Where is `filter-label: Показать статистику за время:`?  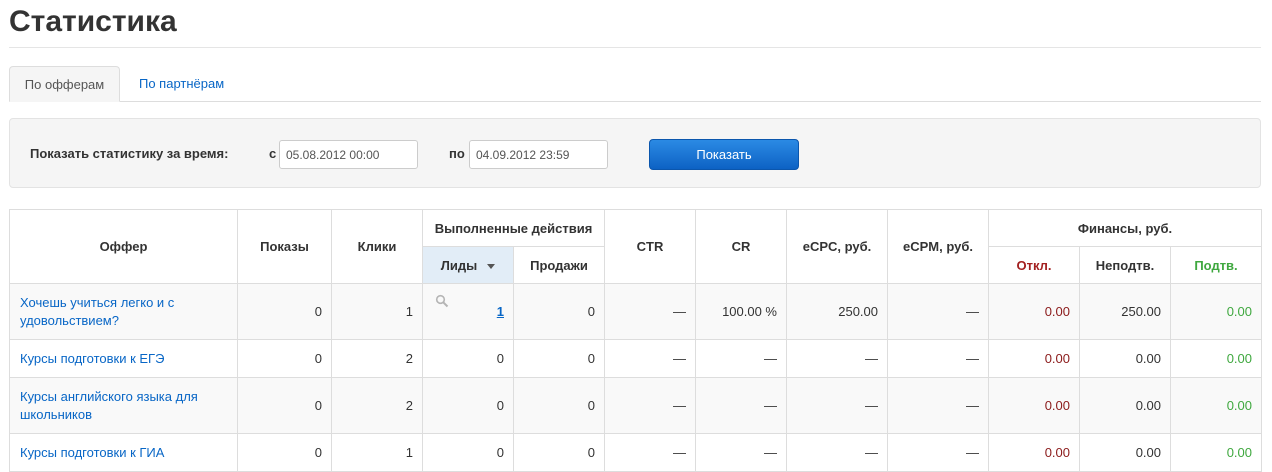
filter-label: Показать статистику за время: is located at coordinates (129, 153).